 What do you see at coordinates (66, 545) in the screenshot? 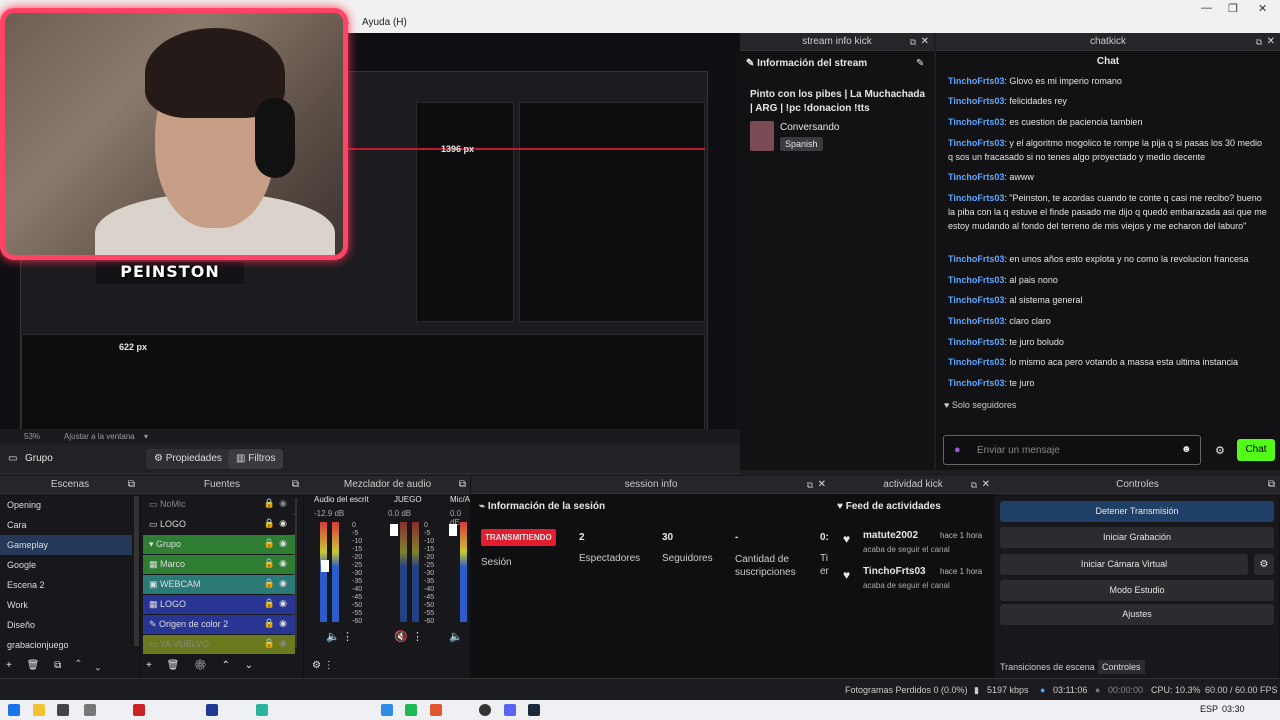
I see `scene-item: Gameplay` at bounding box center [66, 545].